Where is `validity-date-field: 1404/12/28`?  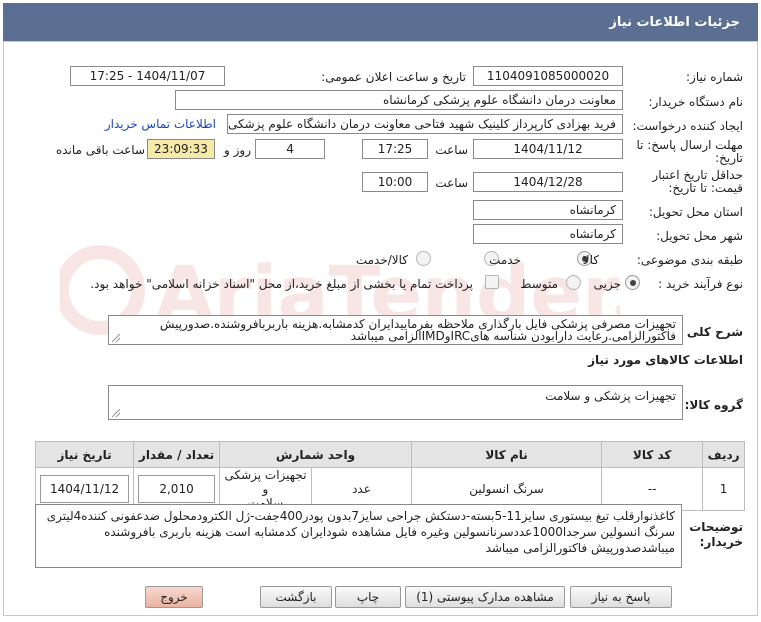 validity-date-field: 1404/12/28 is located at coordinates (548, 182).